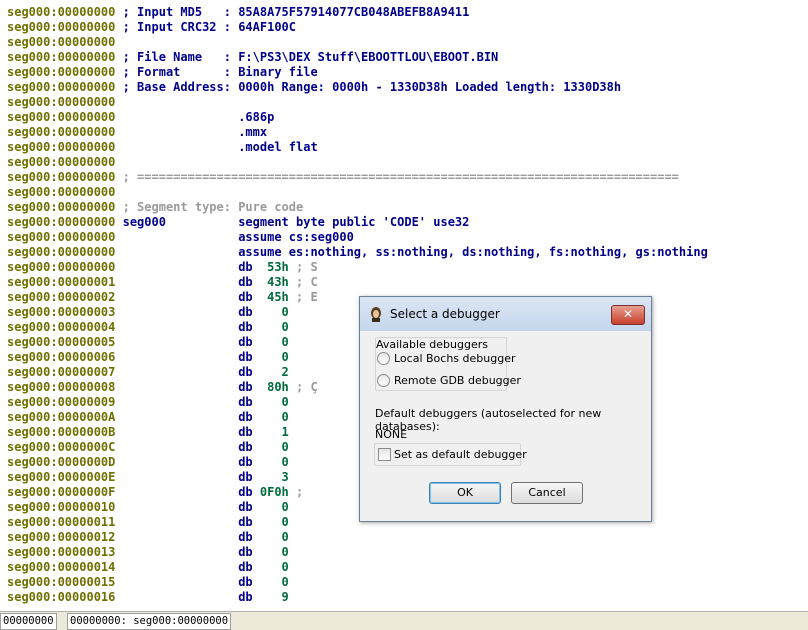 The width and height of the screenshot is (808, 630). Describe the element at coordinates (162, 282) in the screenshot. I see `listing-line: seg000:00000001 db 43h ; C` at that location.